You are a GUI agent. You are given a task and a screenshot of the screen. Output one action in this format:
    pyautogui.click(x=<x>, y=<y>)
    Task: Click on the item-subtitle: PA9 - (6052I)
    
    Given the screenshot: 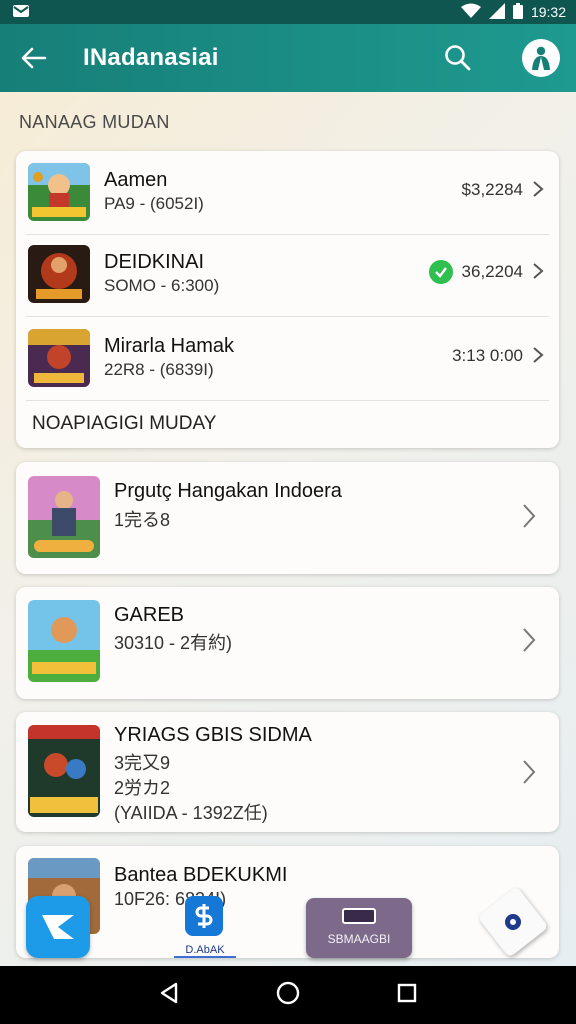 What is the action you would take?
    pyautogui.click(x=154, y=203)
    